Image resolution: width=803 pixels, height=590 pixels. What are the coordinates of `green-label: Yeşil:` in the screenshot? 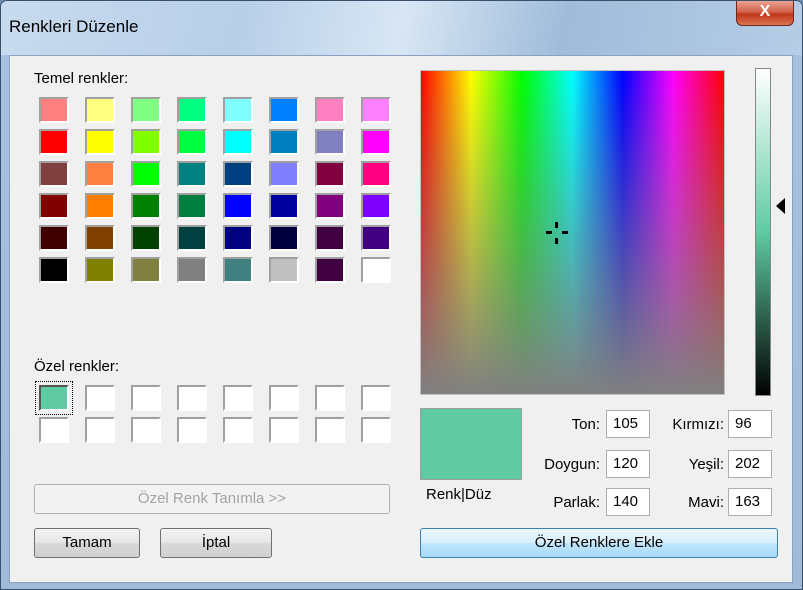 It's located at (706, 464).